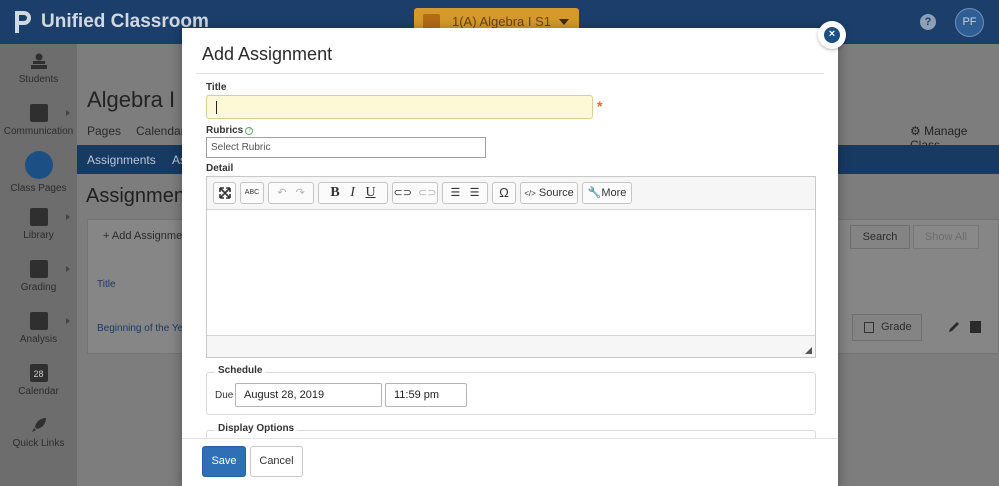 The width and height of the screenshot is (999, 486). What do you see at coordinates (107, 236) in the screenshot?
I see `plus-icon: +` at bounding box center [107, 236].